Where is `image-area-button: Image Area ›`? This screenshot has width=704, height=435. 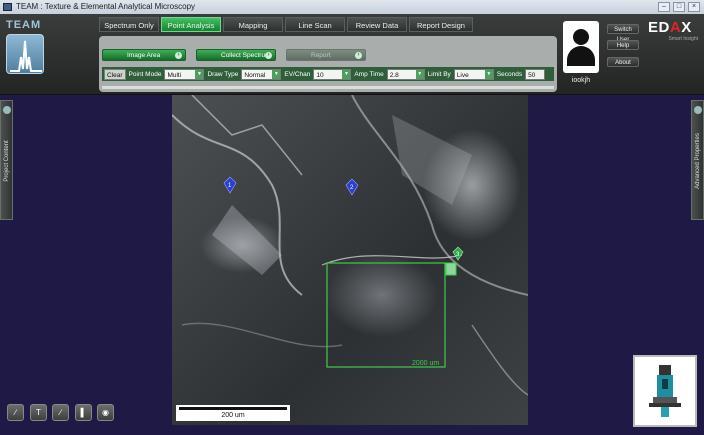 image-area-button: Image Area › is located at coordinates (144, 55).